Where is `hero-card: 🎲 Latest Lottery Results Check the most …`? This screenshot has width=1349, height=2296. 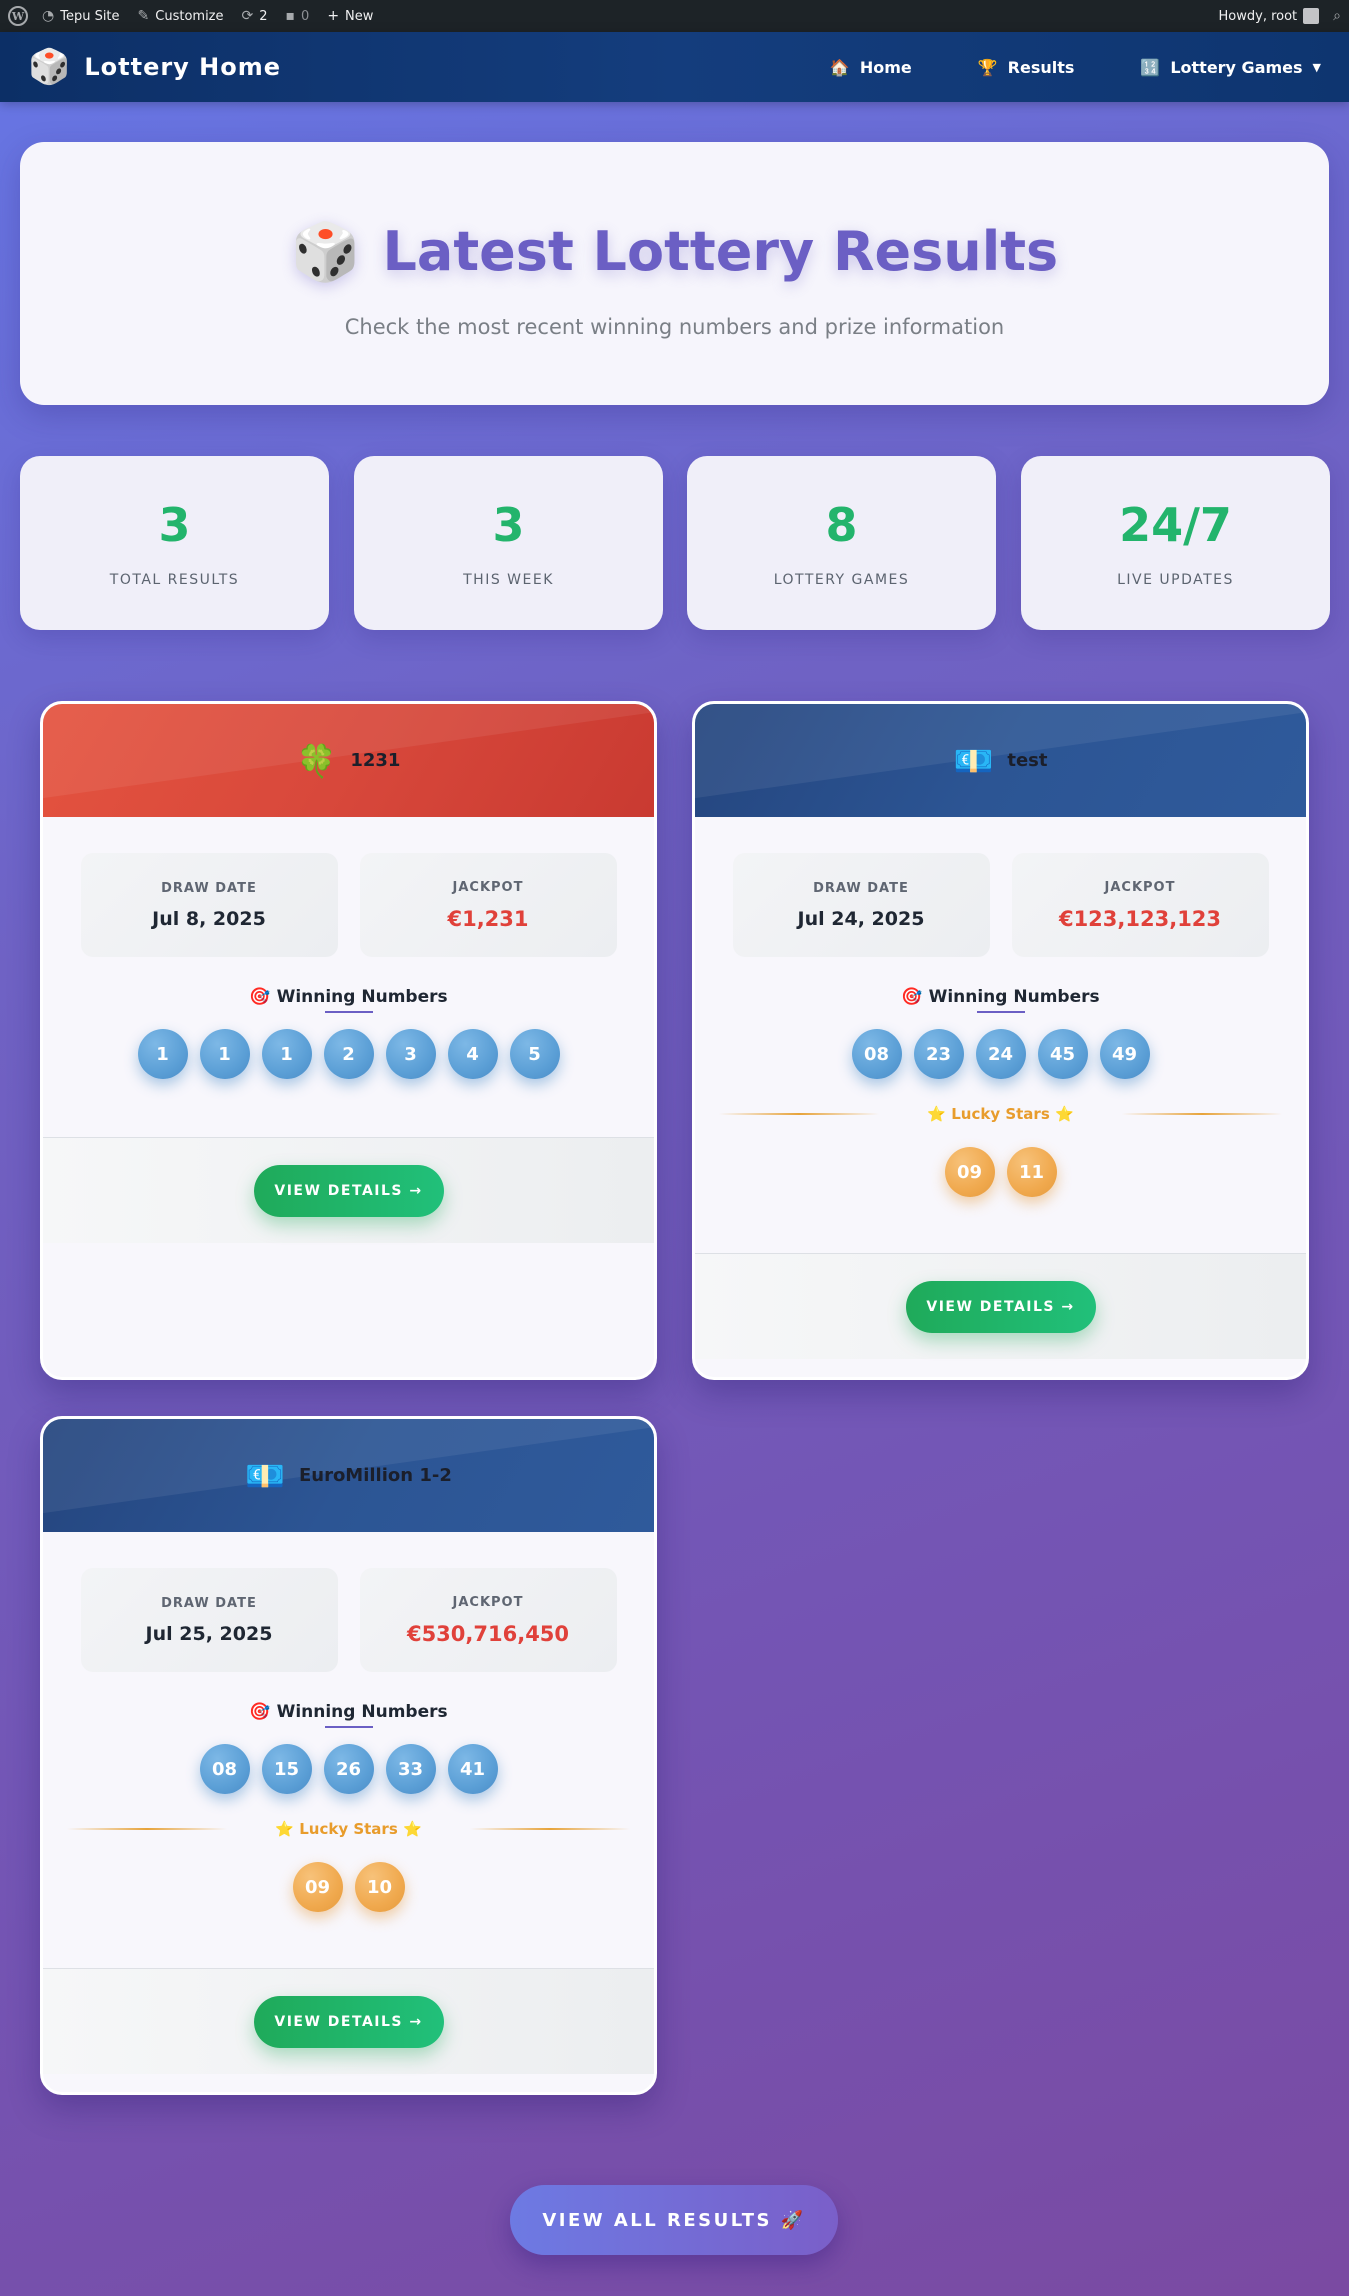 hero-card: 🎲 Latest Lottery Results Check the most … is located at coordinates (674, 273).